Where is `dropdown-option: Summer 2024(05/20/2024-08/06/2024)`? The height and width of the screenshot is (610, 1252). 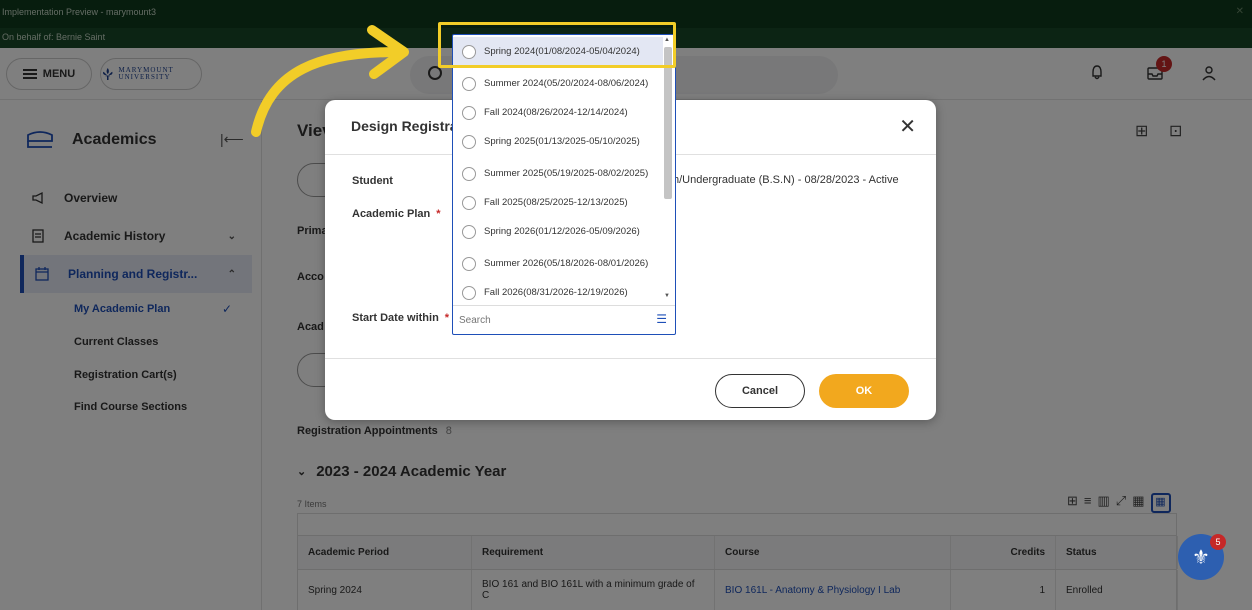
dropdown-option: Summer 2024(05/20/2024-08/06/2024) is located at coordinates (558, 84).